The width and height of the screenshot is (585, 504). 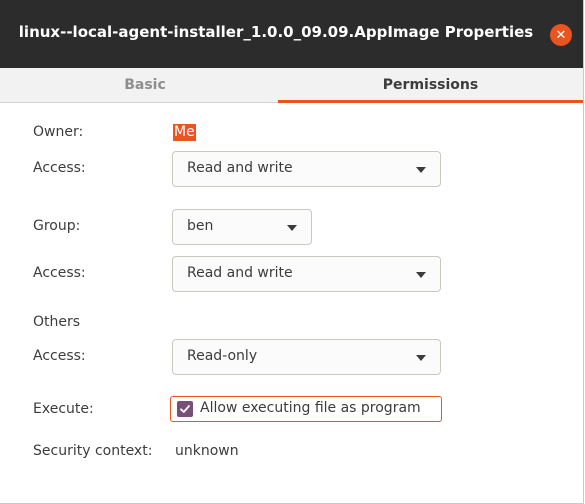 I want to click on group-access-value: Read and write, so click(x=240, y=273).